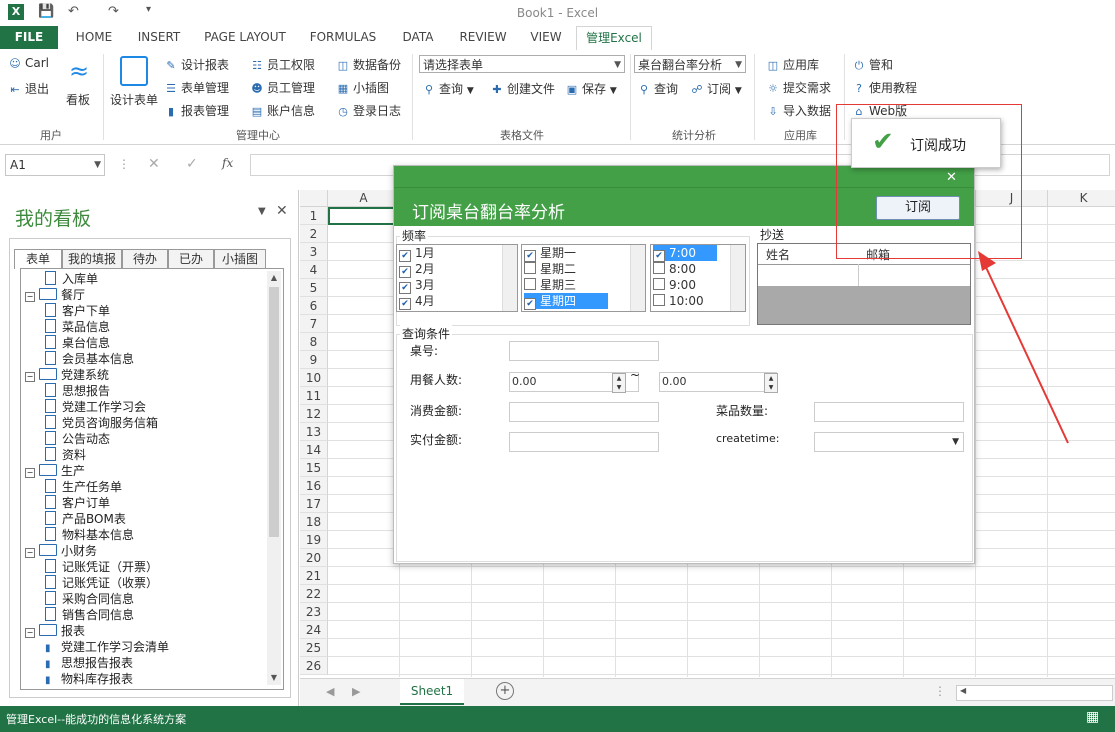 Image resolution: width=1115 pixels, height=732 pixels. I want to click on scroll-up-icon: ▲, so click(274, 278).